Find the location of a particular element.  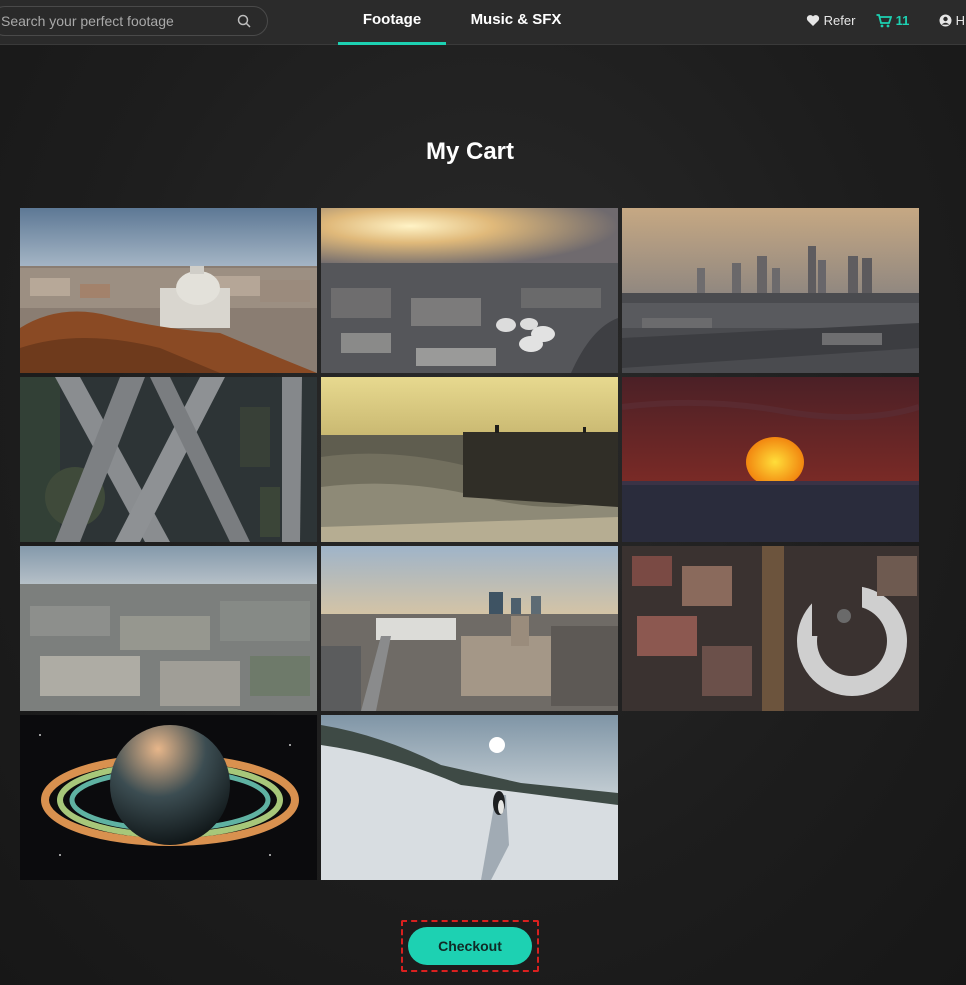

cart-icon is located at coordinates (884, 20).